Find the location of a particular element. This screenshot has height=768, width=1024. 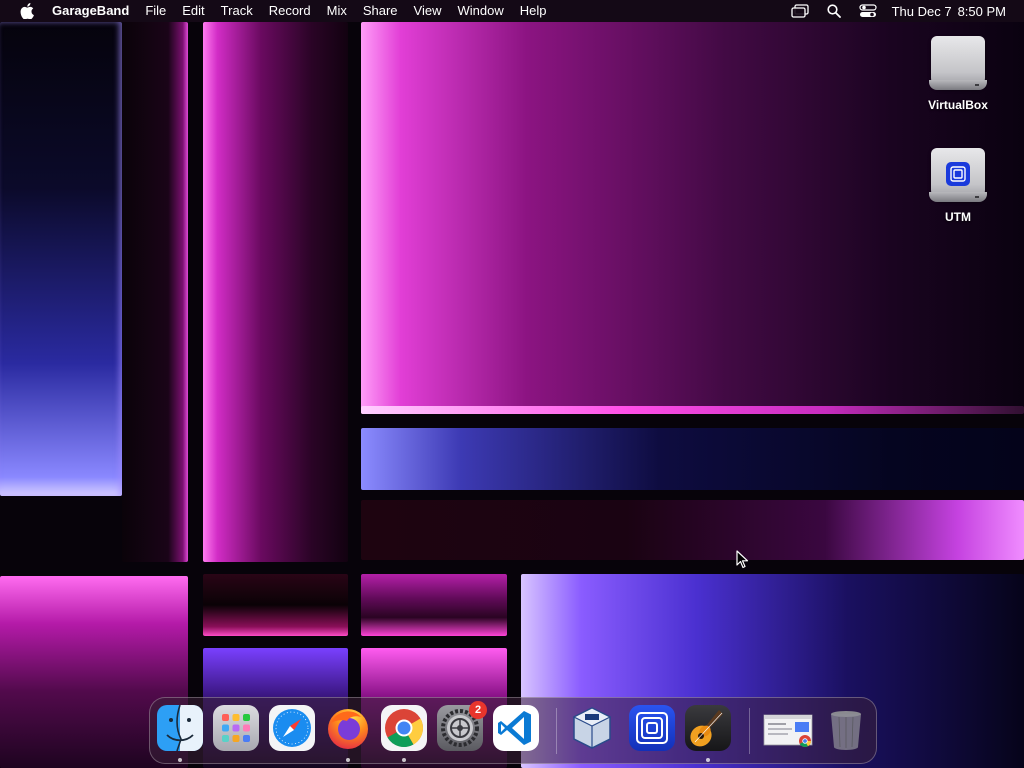

desktop-icon-virtualbox: VirtualBox is located at coordinates (958, 74).